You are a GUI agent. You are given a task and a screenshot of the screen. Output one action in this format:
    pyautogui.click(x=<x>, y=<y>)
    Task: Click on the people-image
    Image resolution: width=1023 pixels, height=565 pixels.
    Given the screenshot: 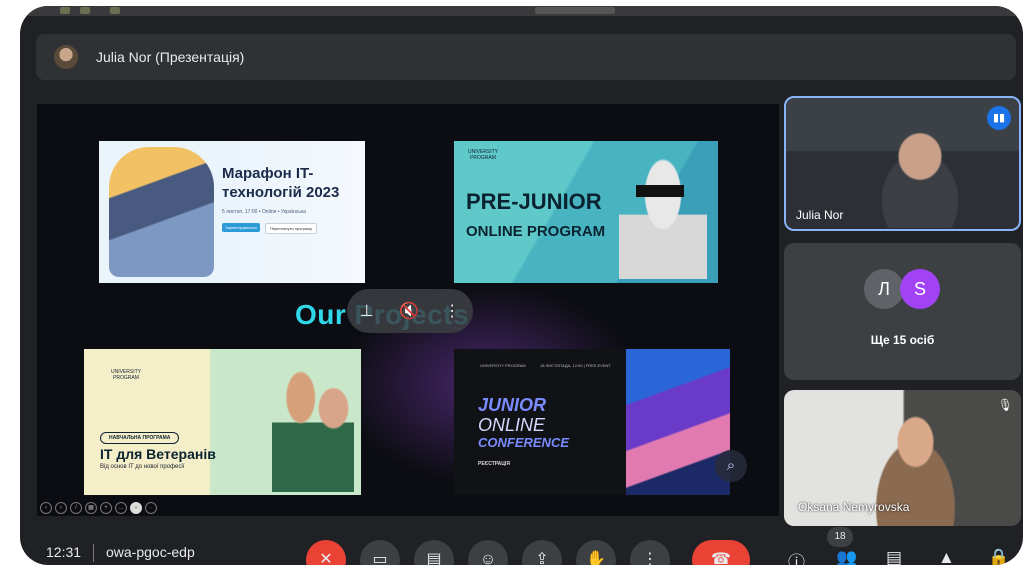 What is the action you would take?
    pyautogui.click(x=313, y=424)
    